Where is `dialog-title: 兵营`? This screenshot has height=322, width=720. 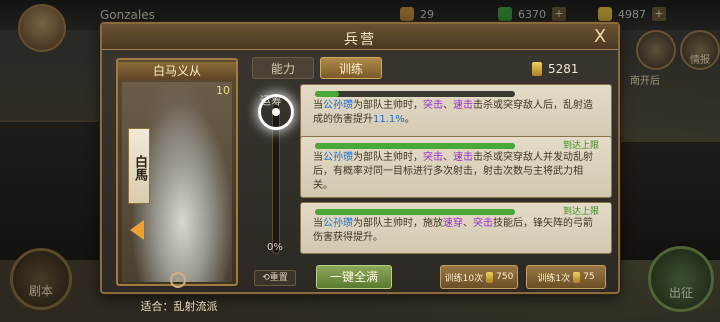
dialog-title: 兵营 is located at coordinates (360, 40).